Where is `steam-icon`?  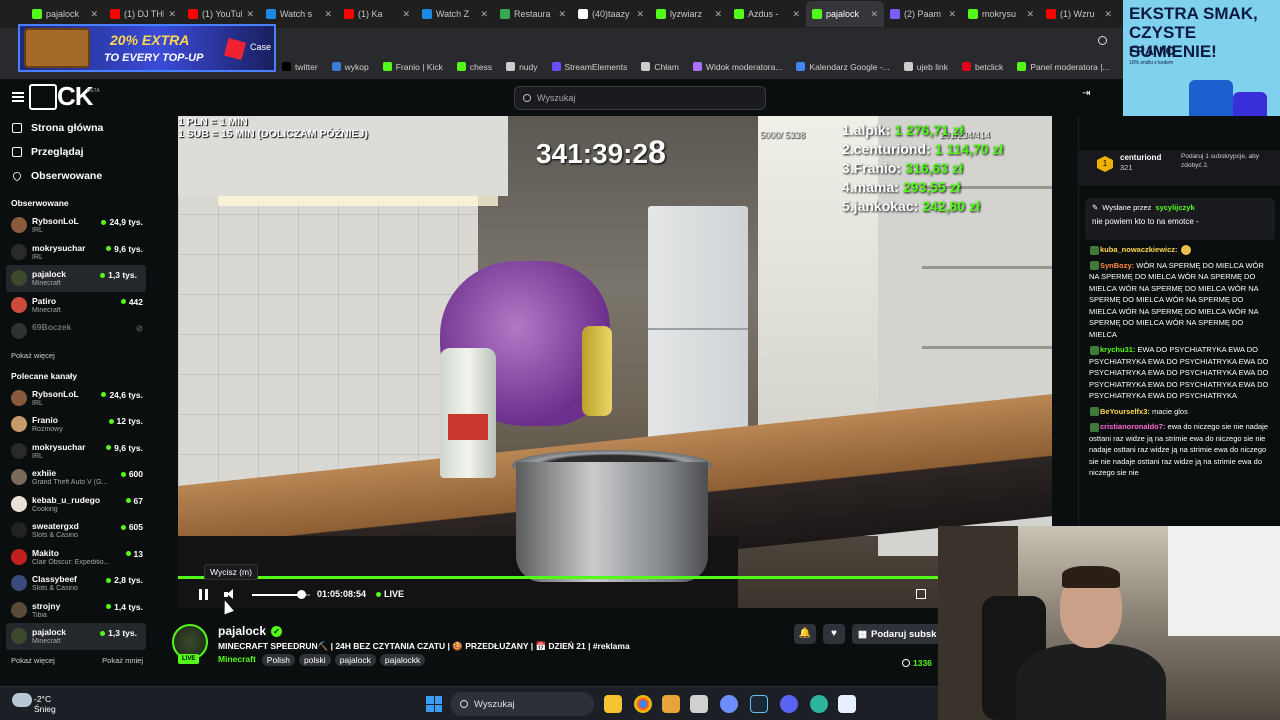 steam-icon is located at coordinates (759, 704).